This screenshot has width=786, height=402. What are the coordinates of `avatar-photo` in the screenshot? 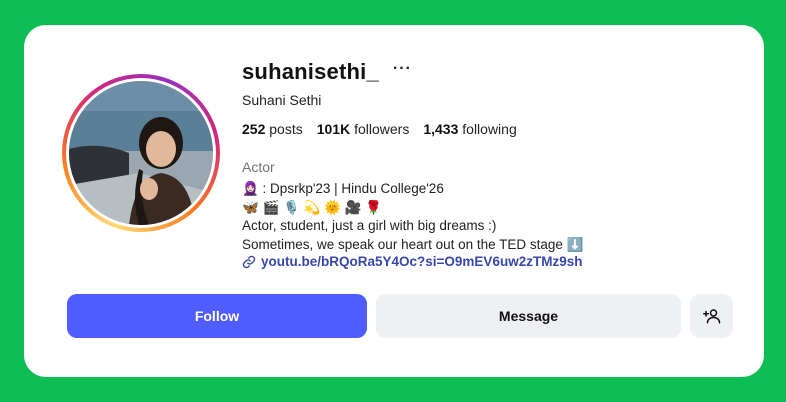 It's located at (141, 153).